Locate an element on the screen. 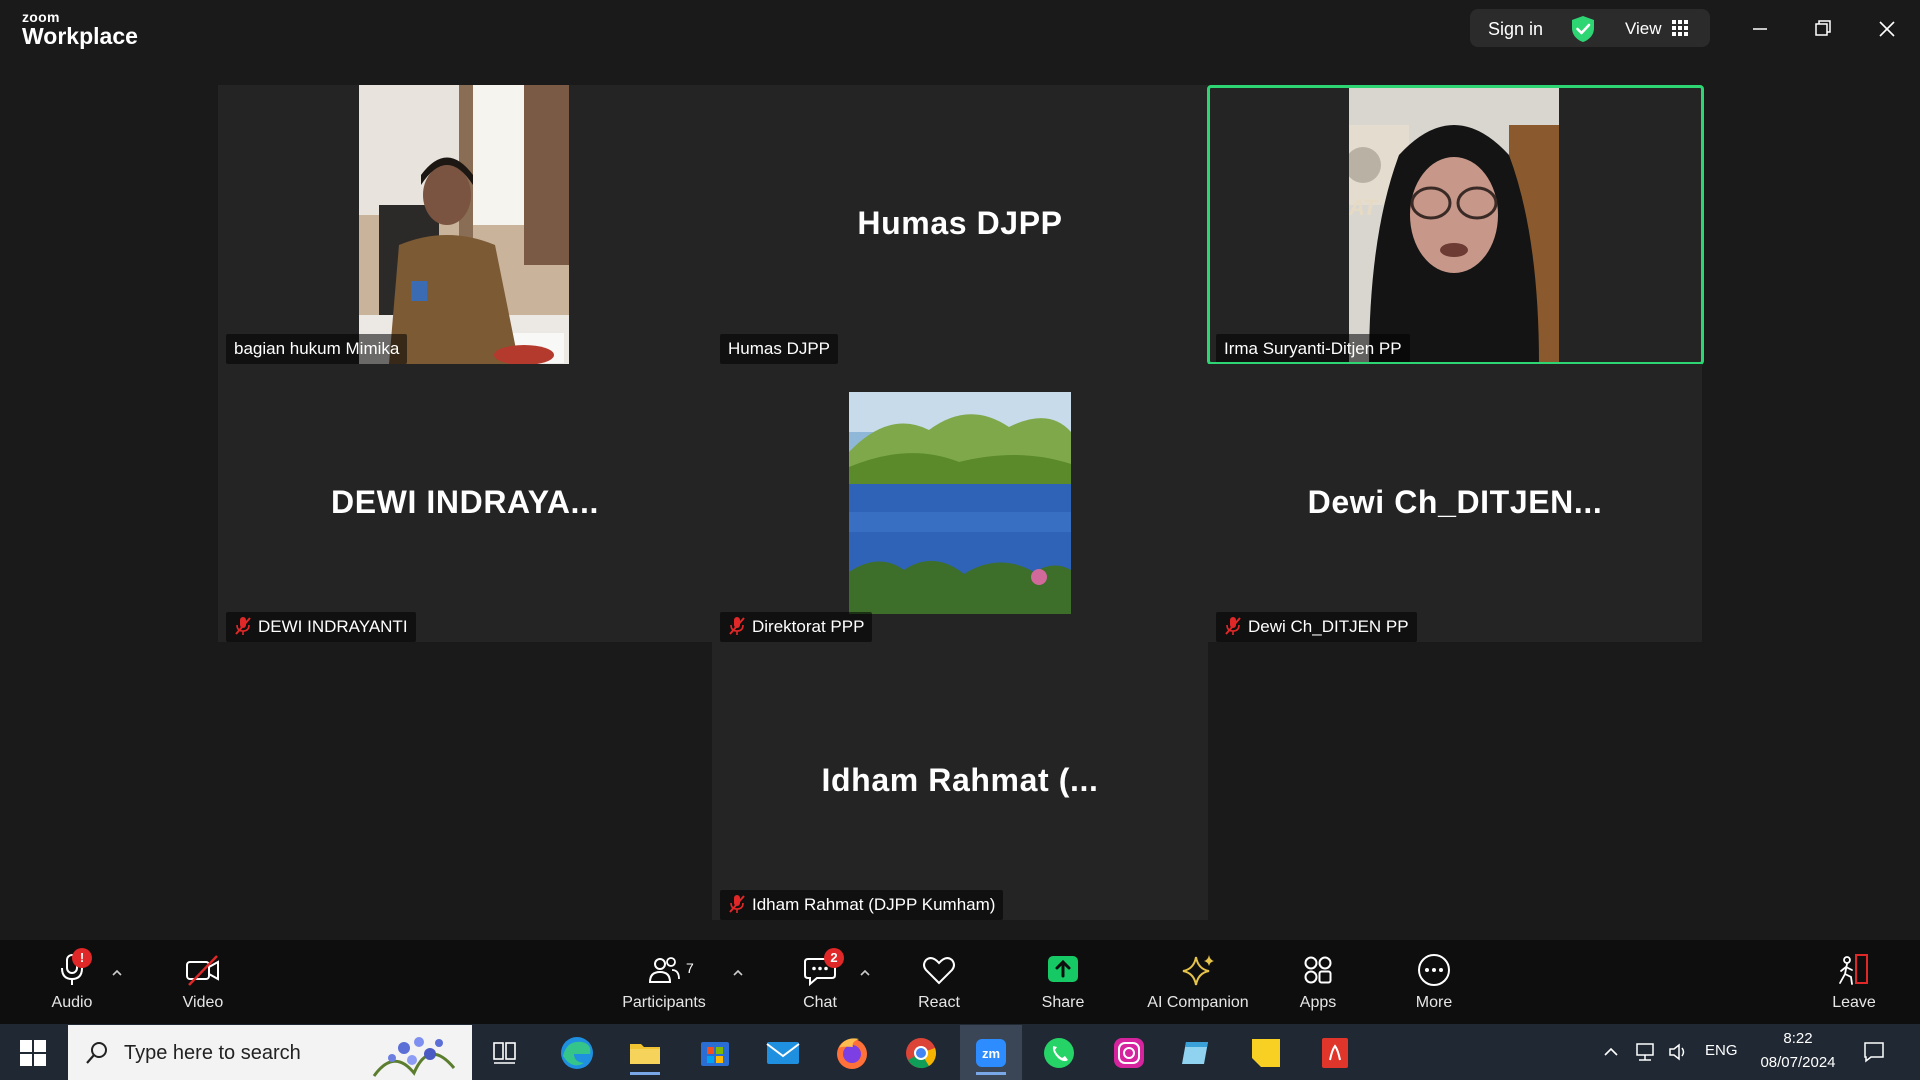  grid-icon is located at coordinates (1680, 28).